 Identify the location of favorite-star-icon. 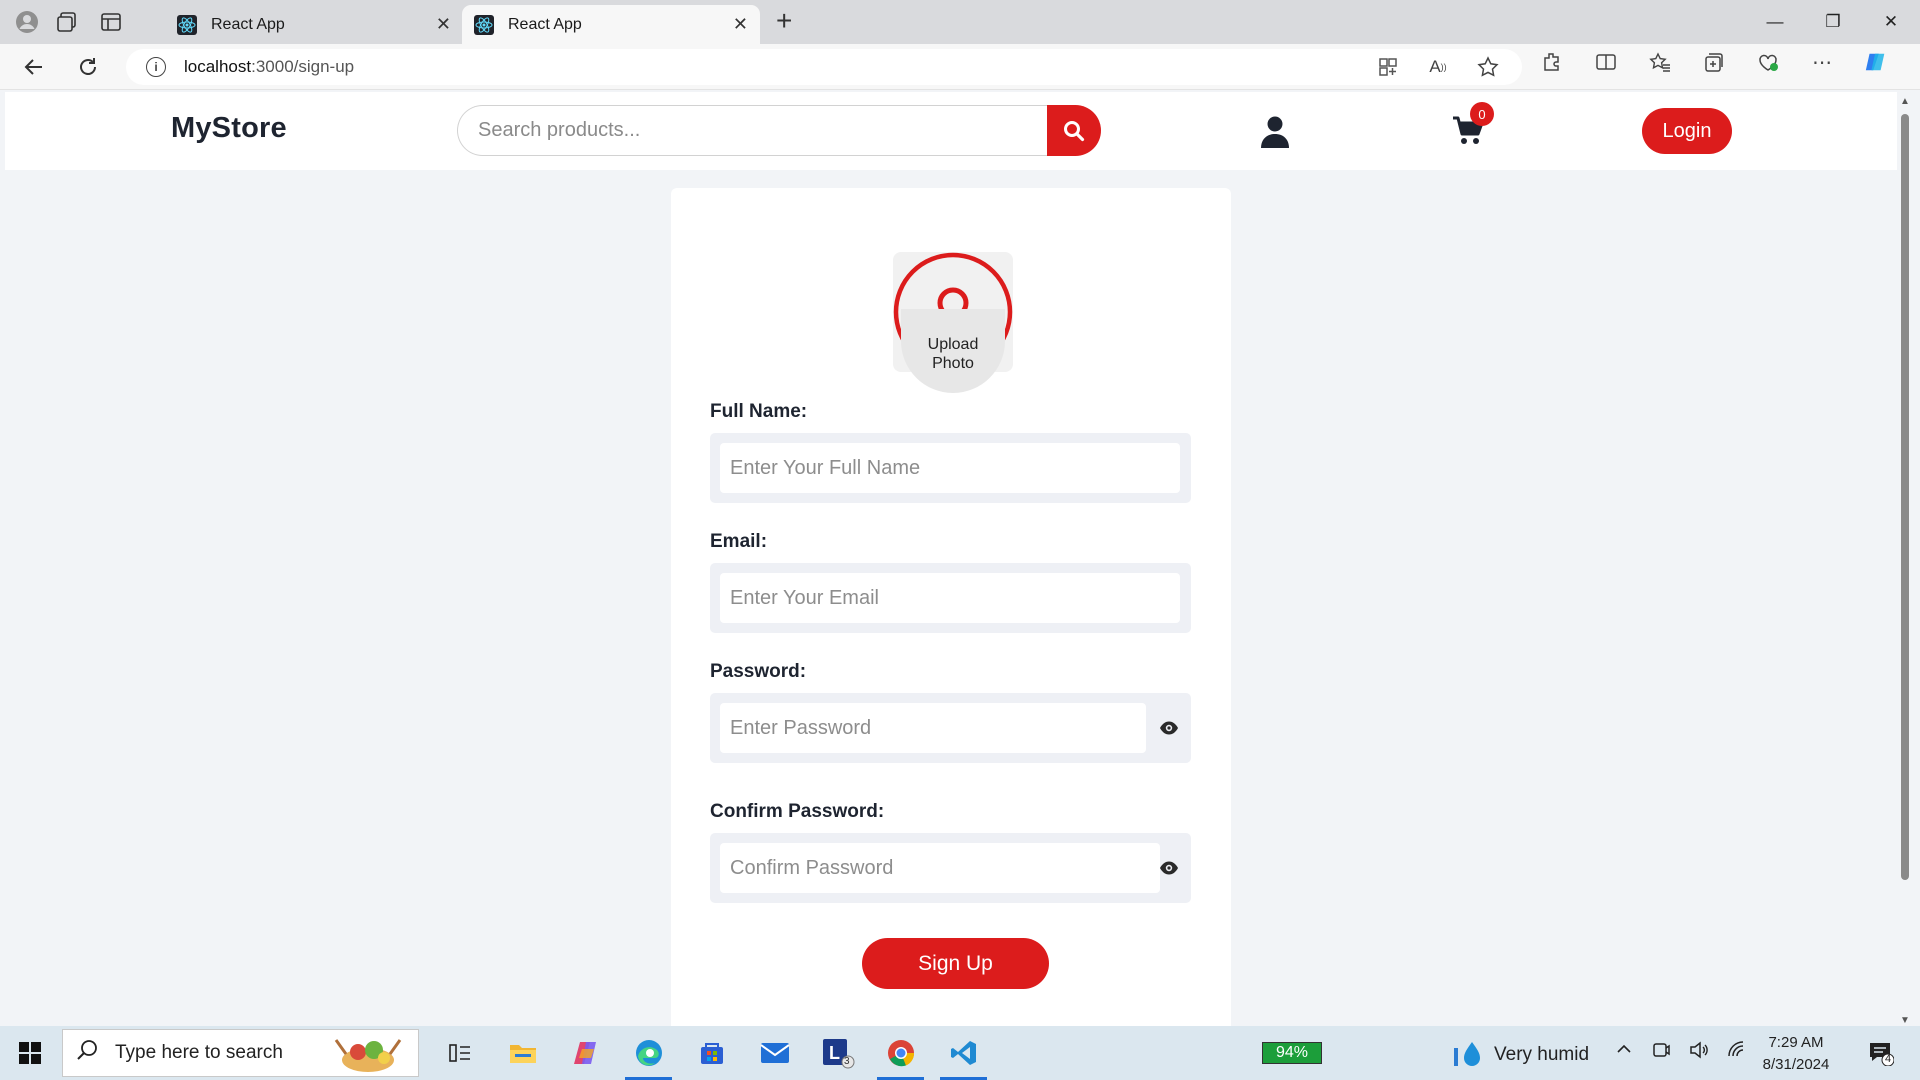
(1488, 67).